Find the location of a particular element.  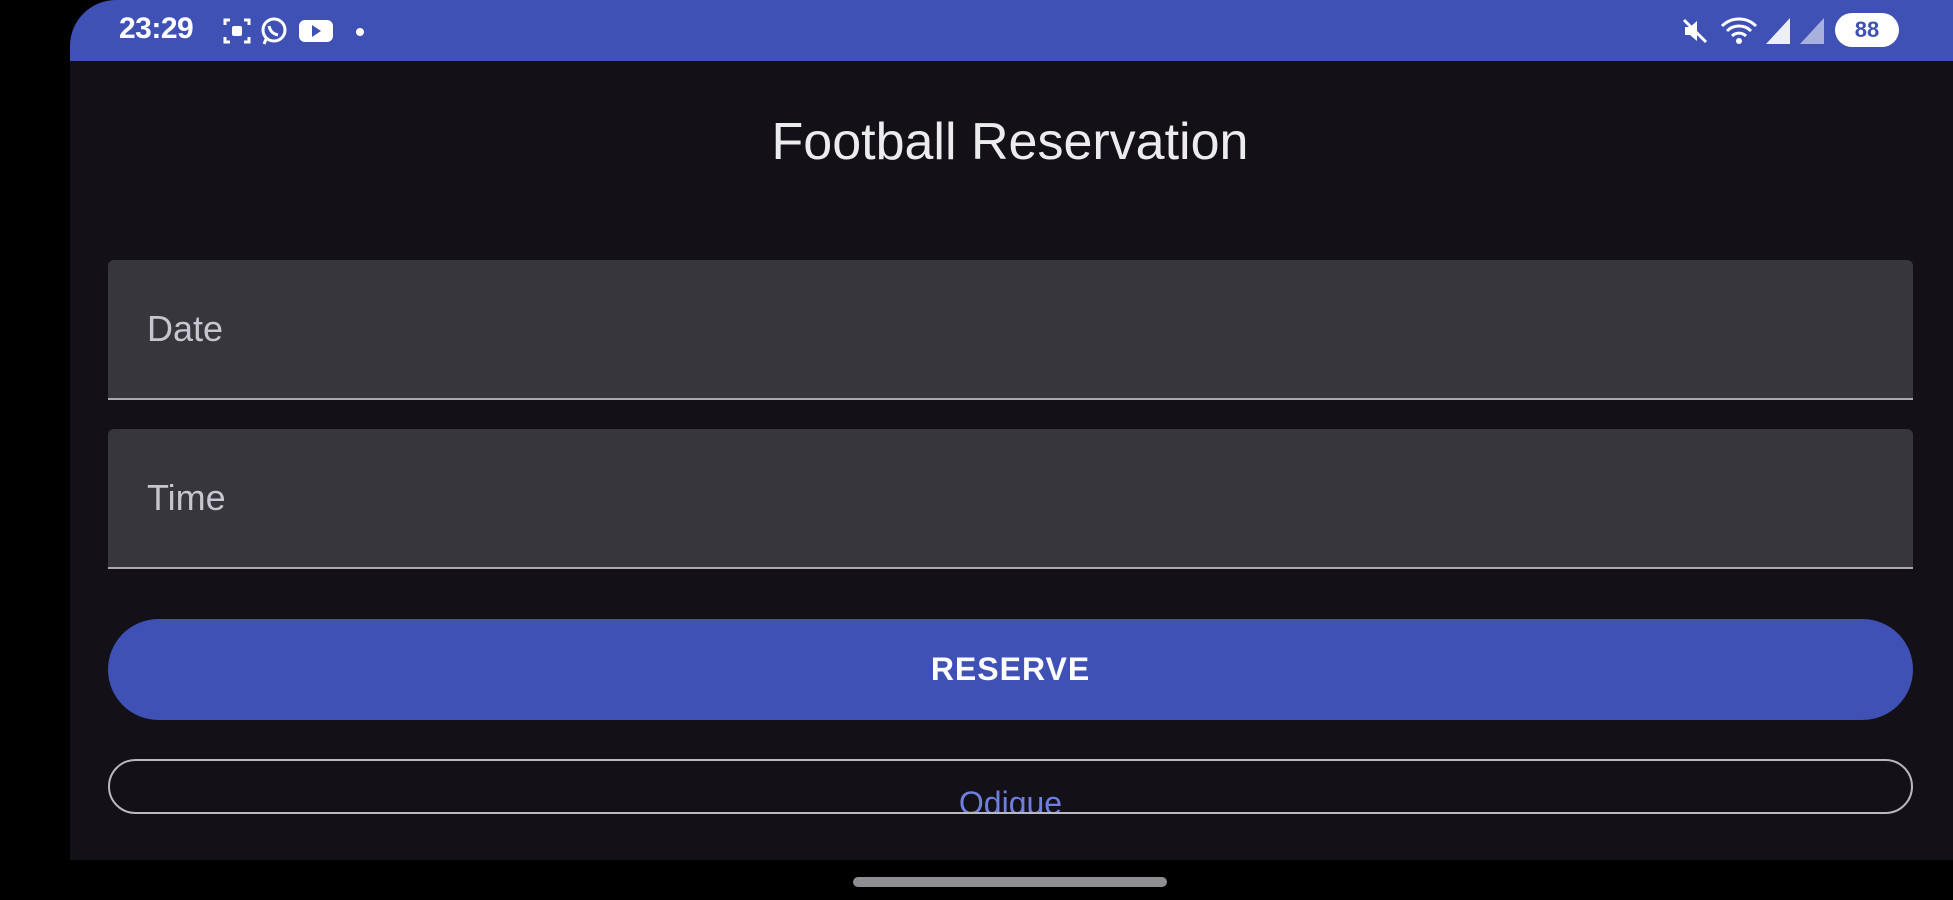

wifi-icon is located at coordinates (1739, 33).